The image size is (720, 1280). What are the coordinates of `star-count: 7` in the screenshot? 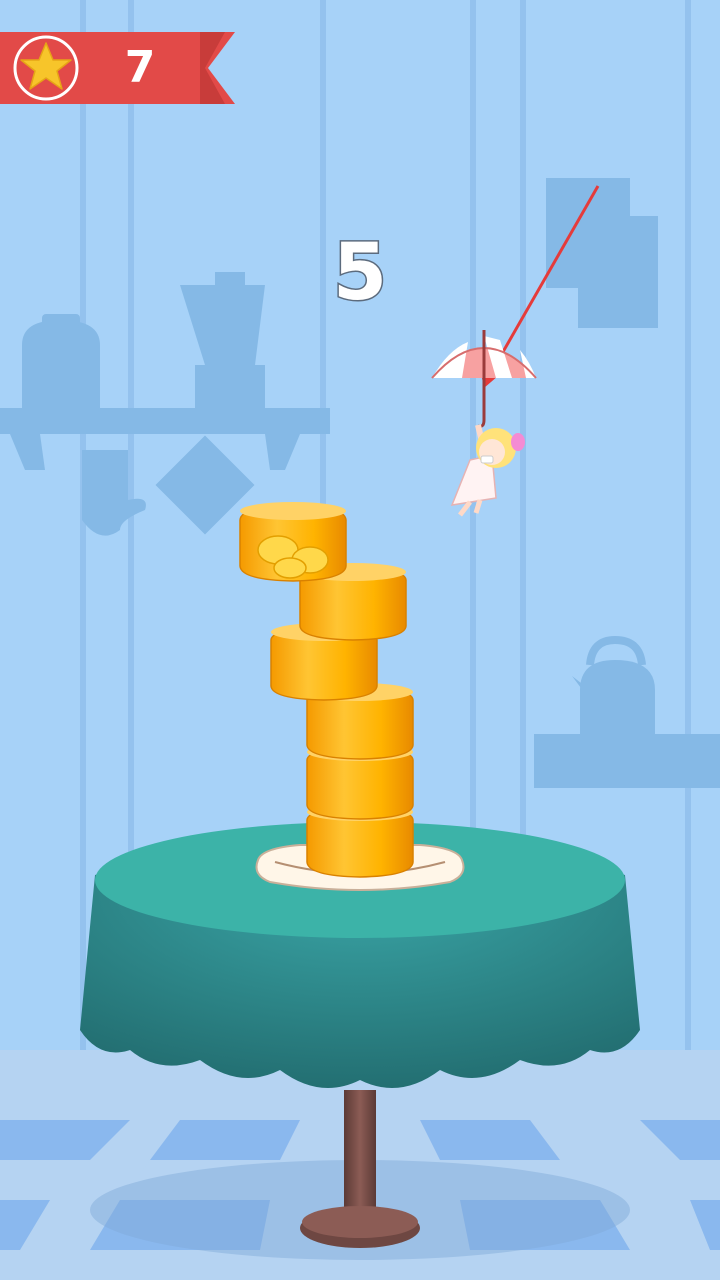 It's located at (140, 67).